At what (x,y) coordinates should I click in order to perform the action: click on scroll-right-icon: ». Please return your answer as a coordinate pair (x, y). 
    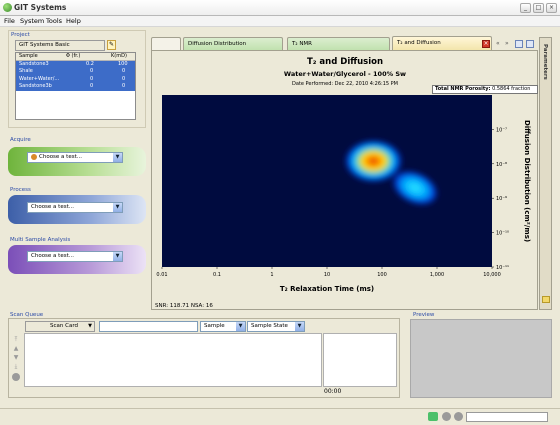
    Looking at the image, I should click on (507, 43).